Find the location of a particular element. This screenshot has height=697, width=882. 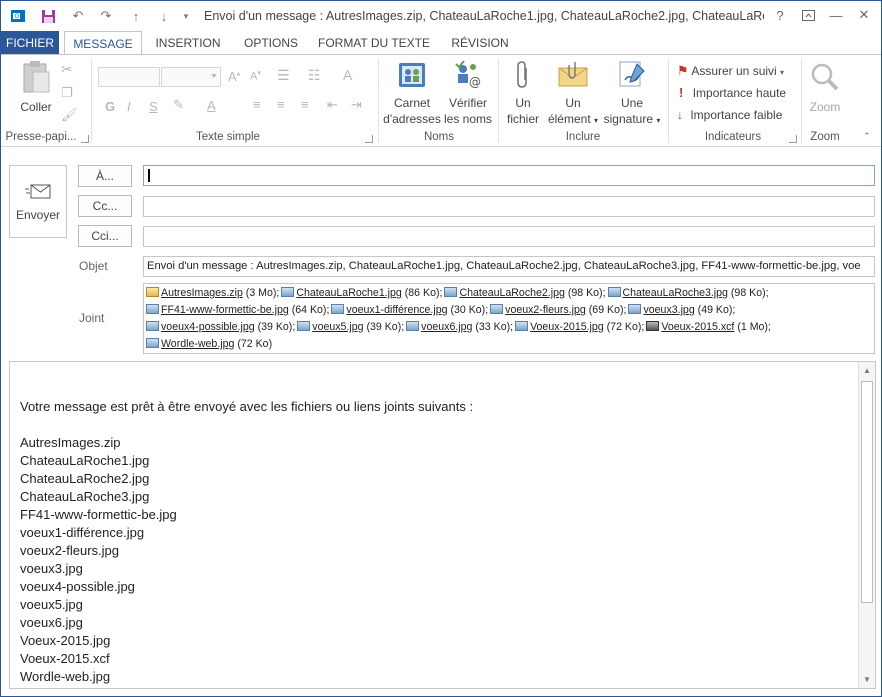

collapse-ribbon-icon: ⌃ is located at coordinates (867, 136).